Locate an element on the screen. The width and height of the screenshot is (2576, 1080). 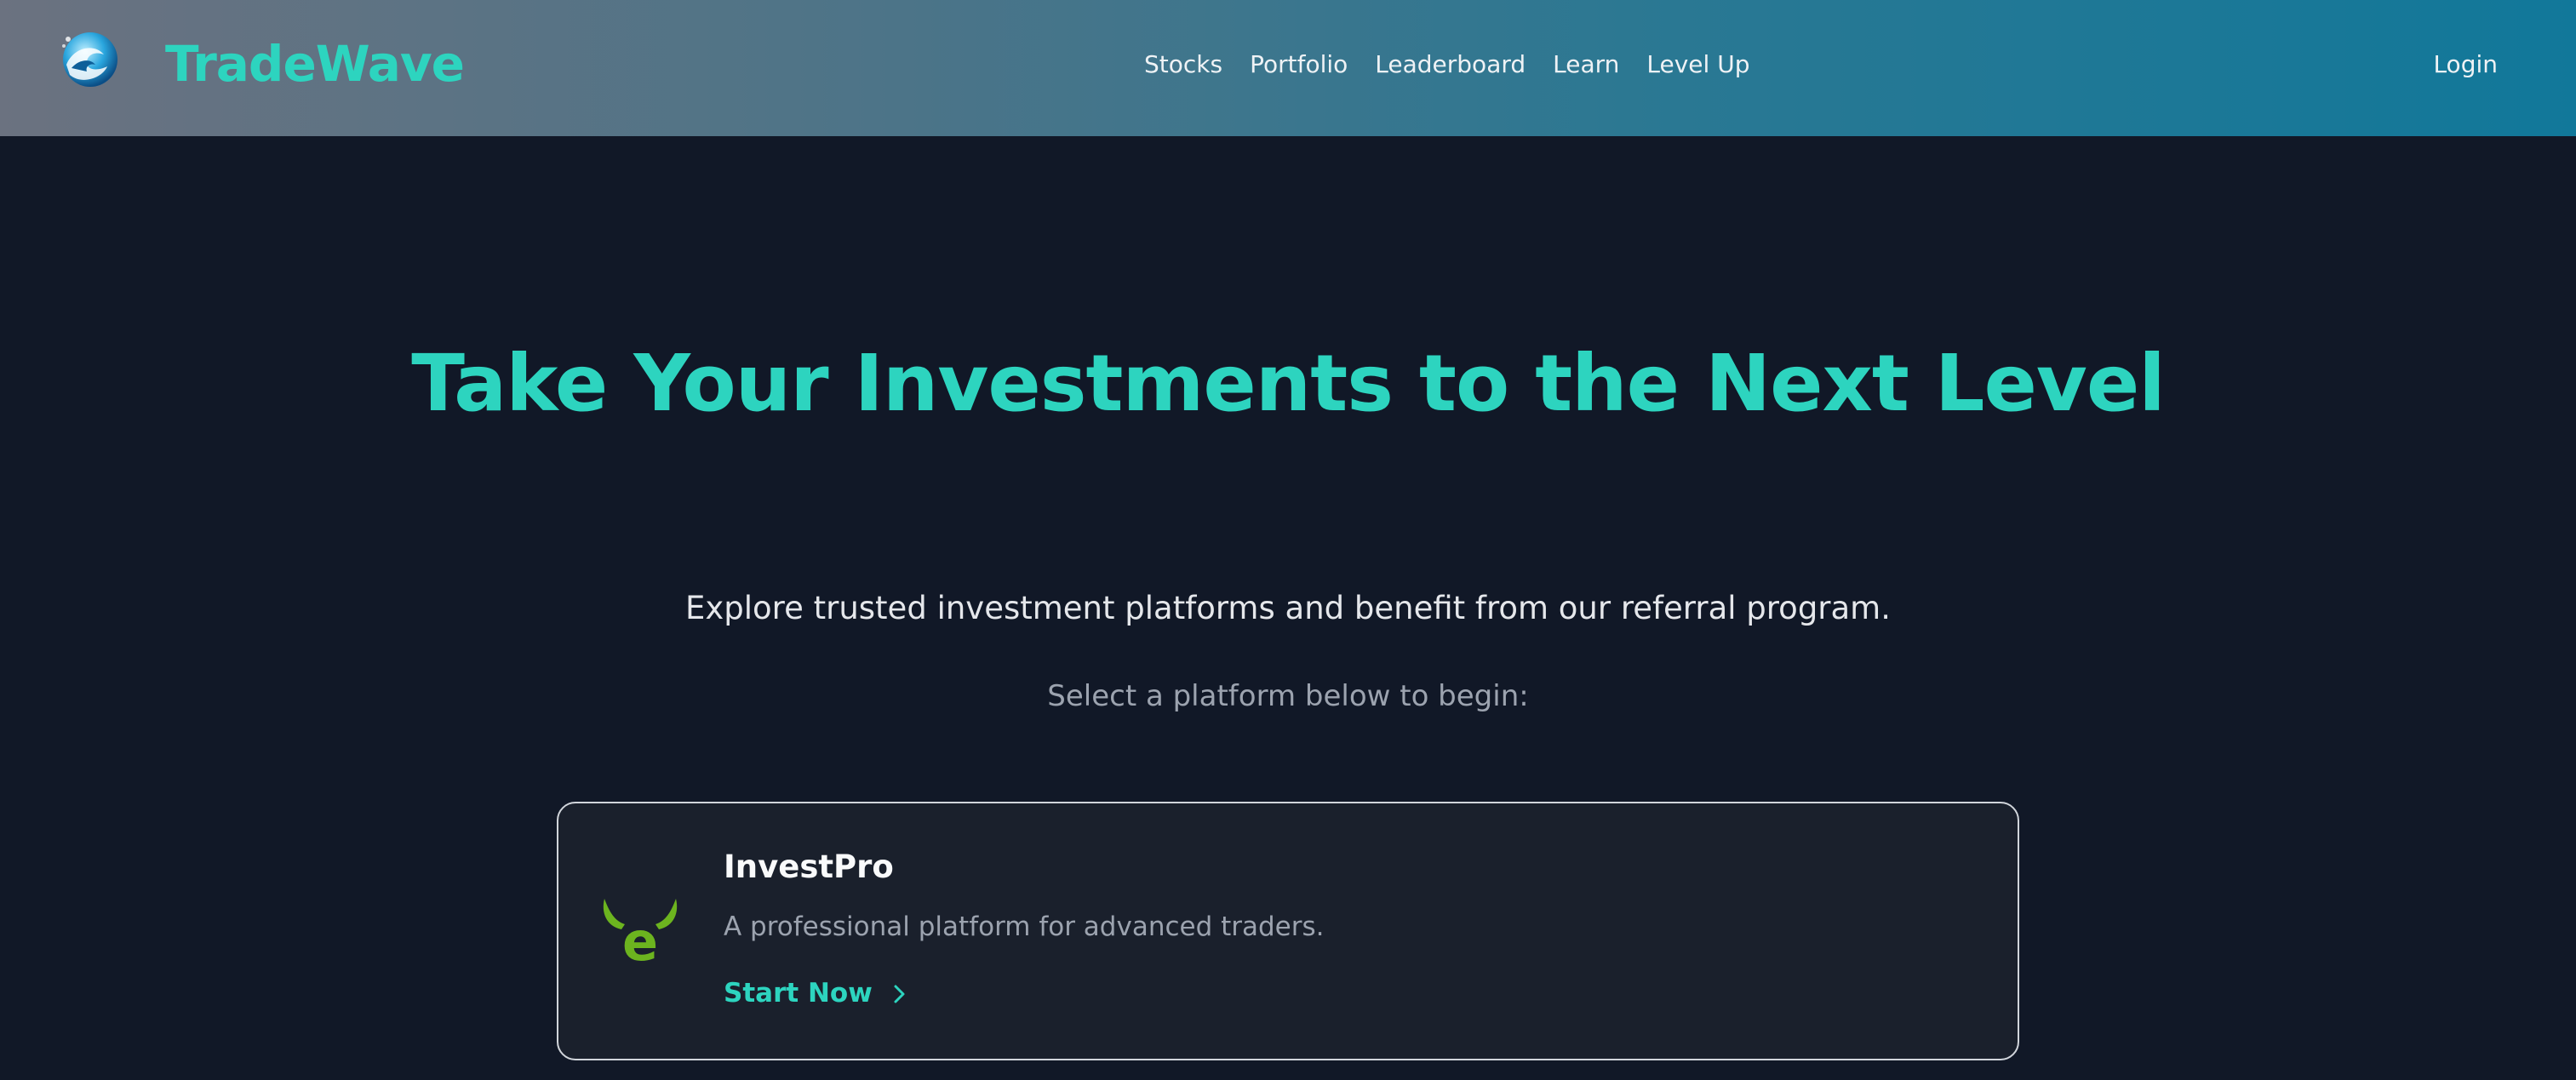
chevron-right-icon is located at coordinates (900, 994).